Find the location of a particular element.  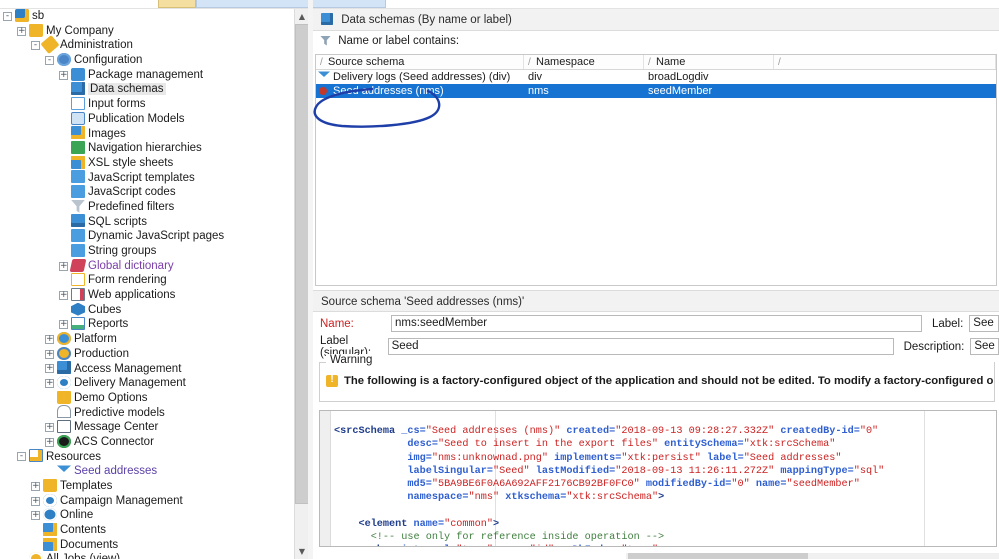

column-header-name: Name is located at coordinates (709, 62).